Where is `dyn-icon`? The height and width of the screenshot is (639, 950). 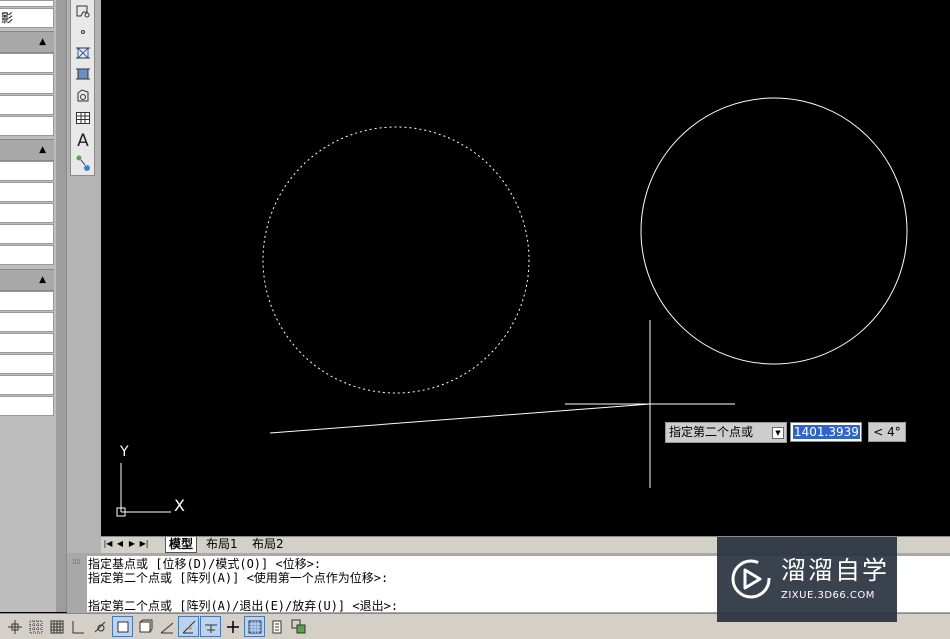
dyn-icon is located at coordinates (166, 626).